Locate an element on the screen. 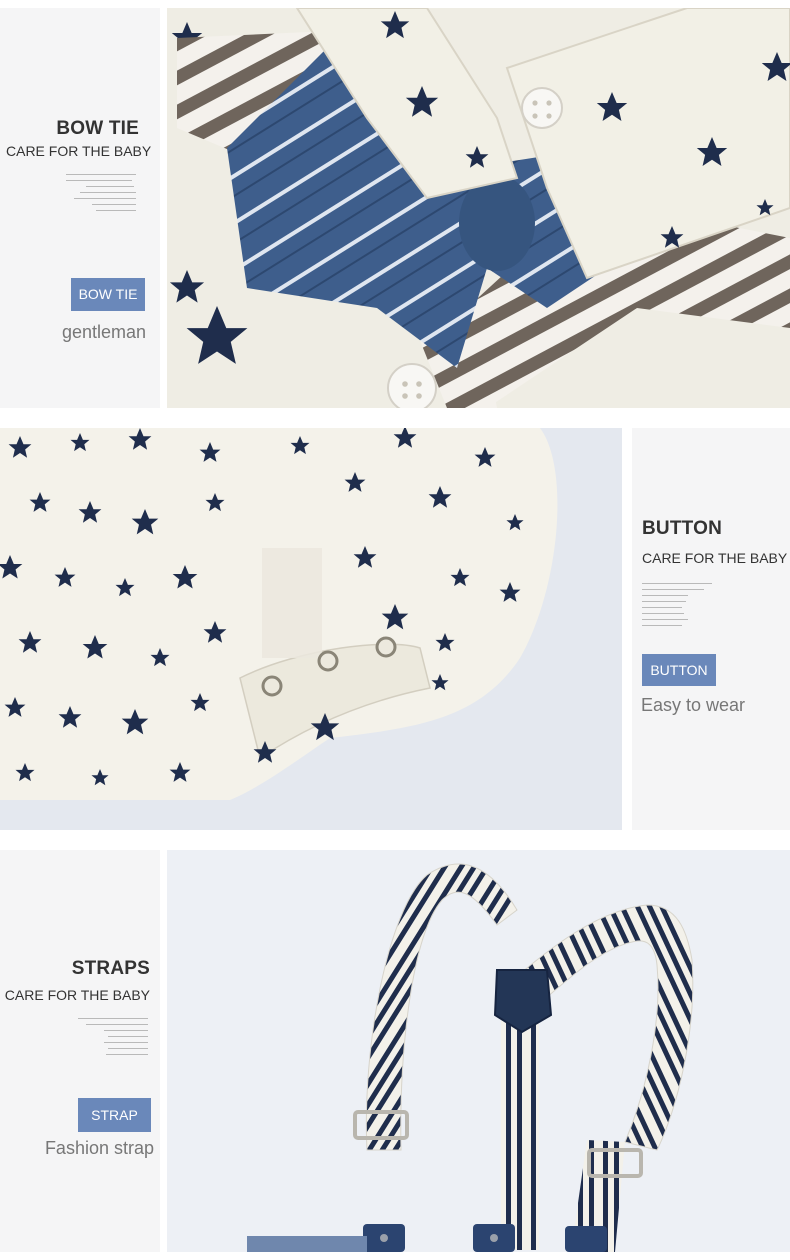 This screenshot has width=790, height=1260. feature-title: STRAPS is located at coordinates (110, 968).